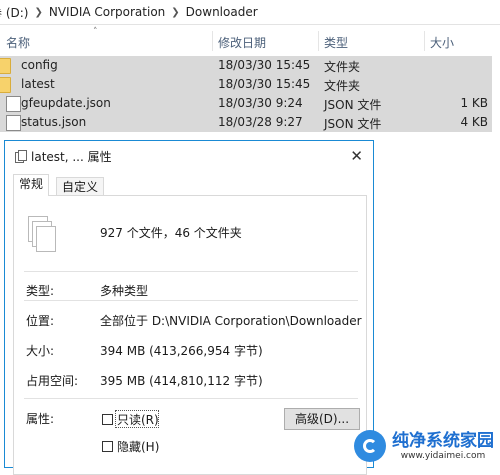 Image resolution: width=500 pixels, height=475 pixels. I want to click on watermark: 纯净系统家园 www.yidaimei.com, so click(424, 446).